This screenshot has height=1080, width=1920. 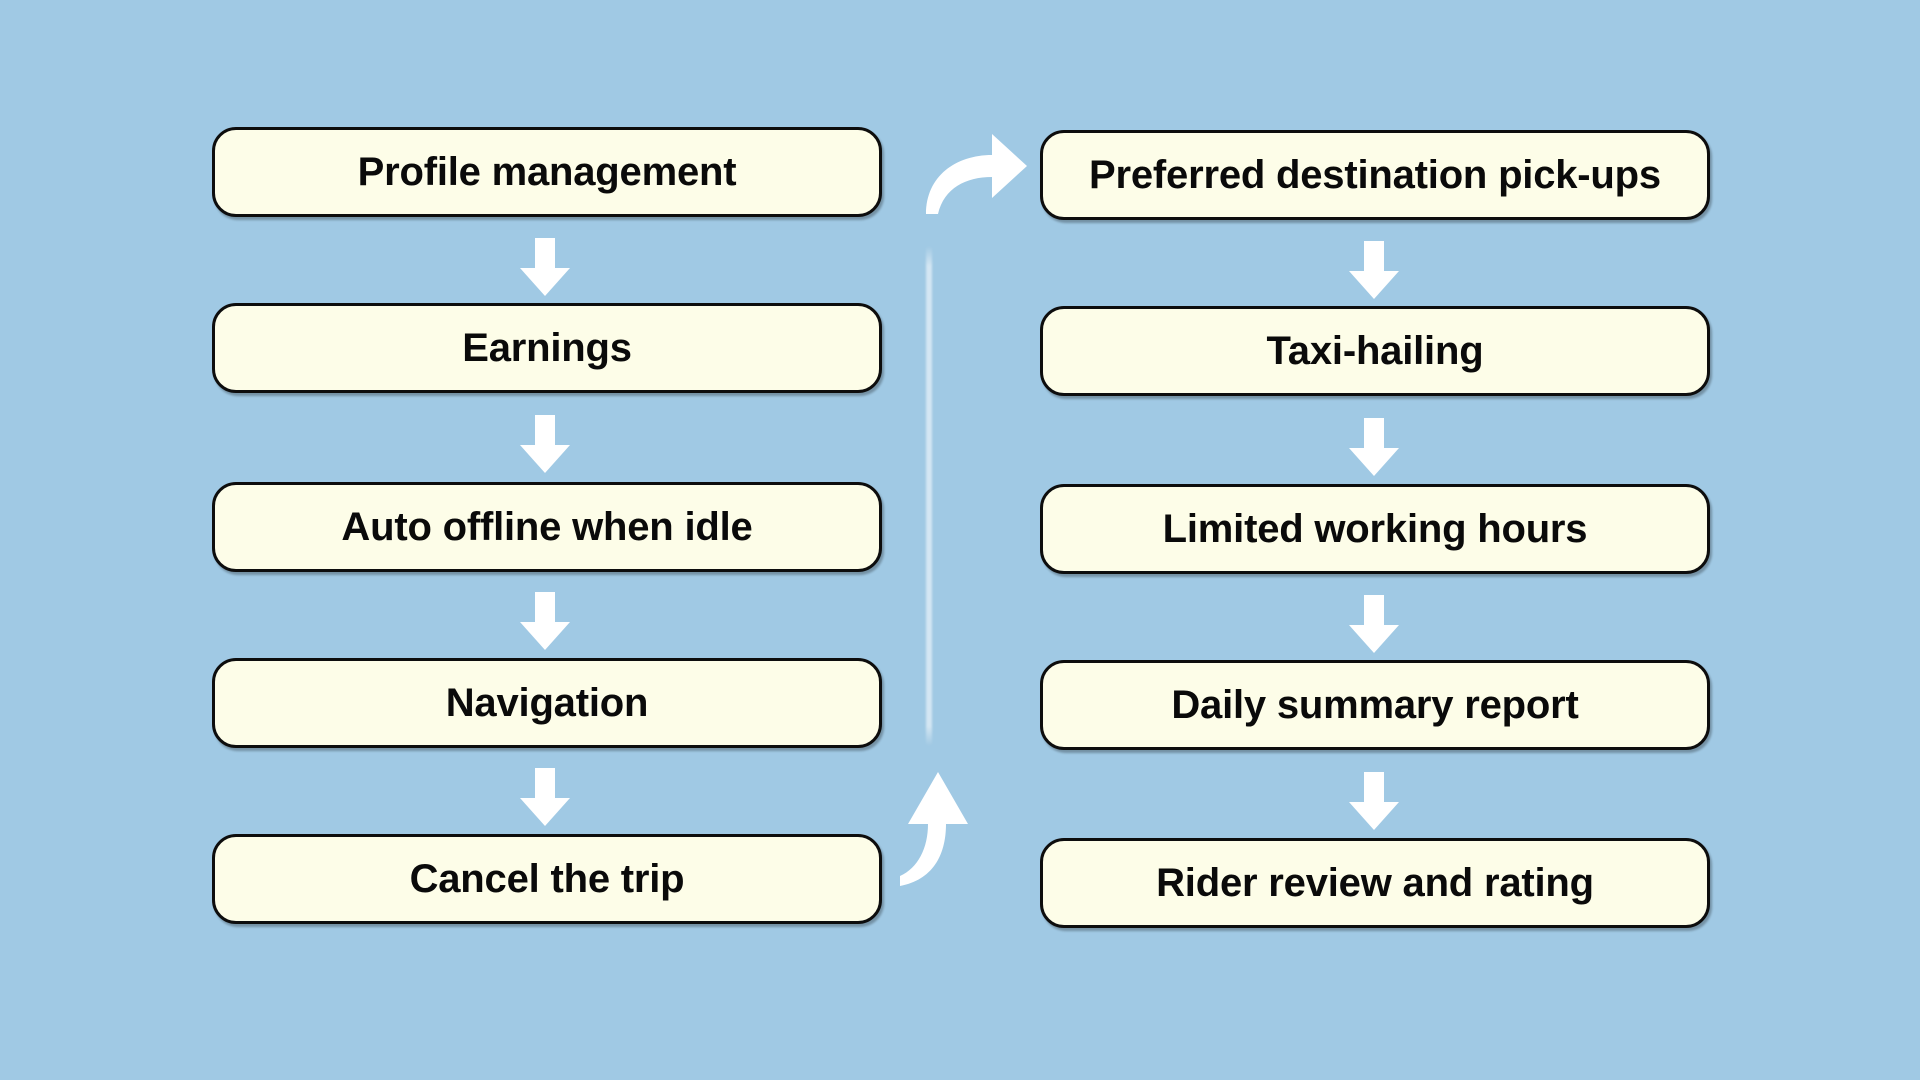 What do you see at coordinates (975, 173) in the screenshot?
I see `curved-arrow-right-icon` at bounding box center [975, 173].